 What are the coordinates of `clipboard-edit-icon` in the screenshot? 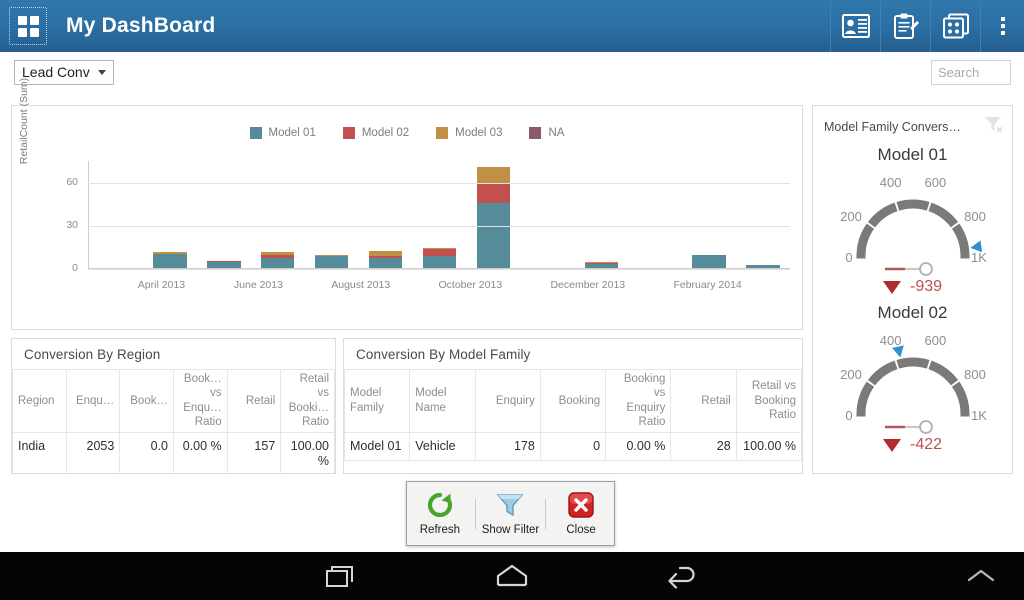 It's located at (905, 26).